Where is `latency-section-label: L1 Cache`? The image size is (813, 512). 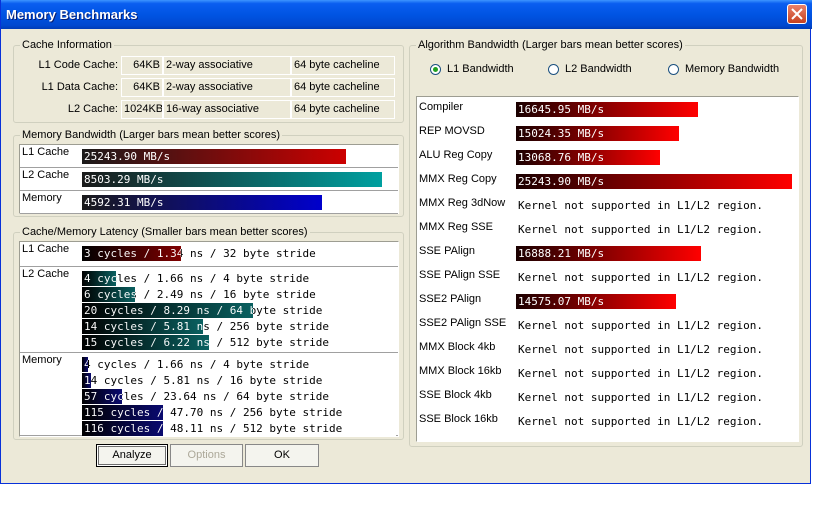
latency-section-label: L1 Cache is located at coordinates (46, 249).